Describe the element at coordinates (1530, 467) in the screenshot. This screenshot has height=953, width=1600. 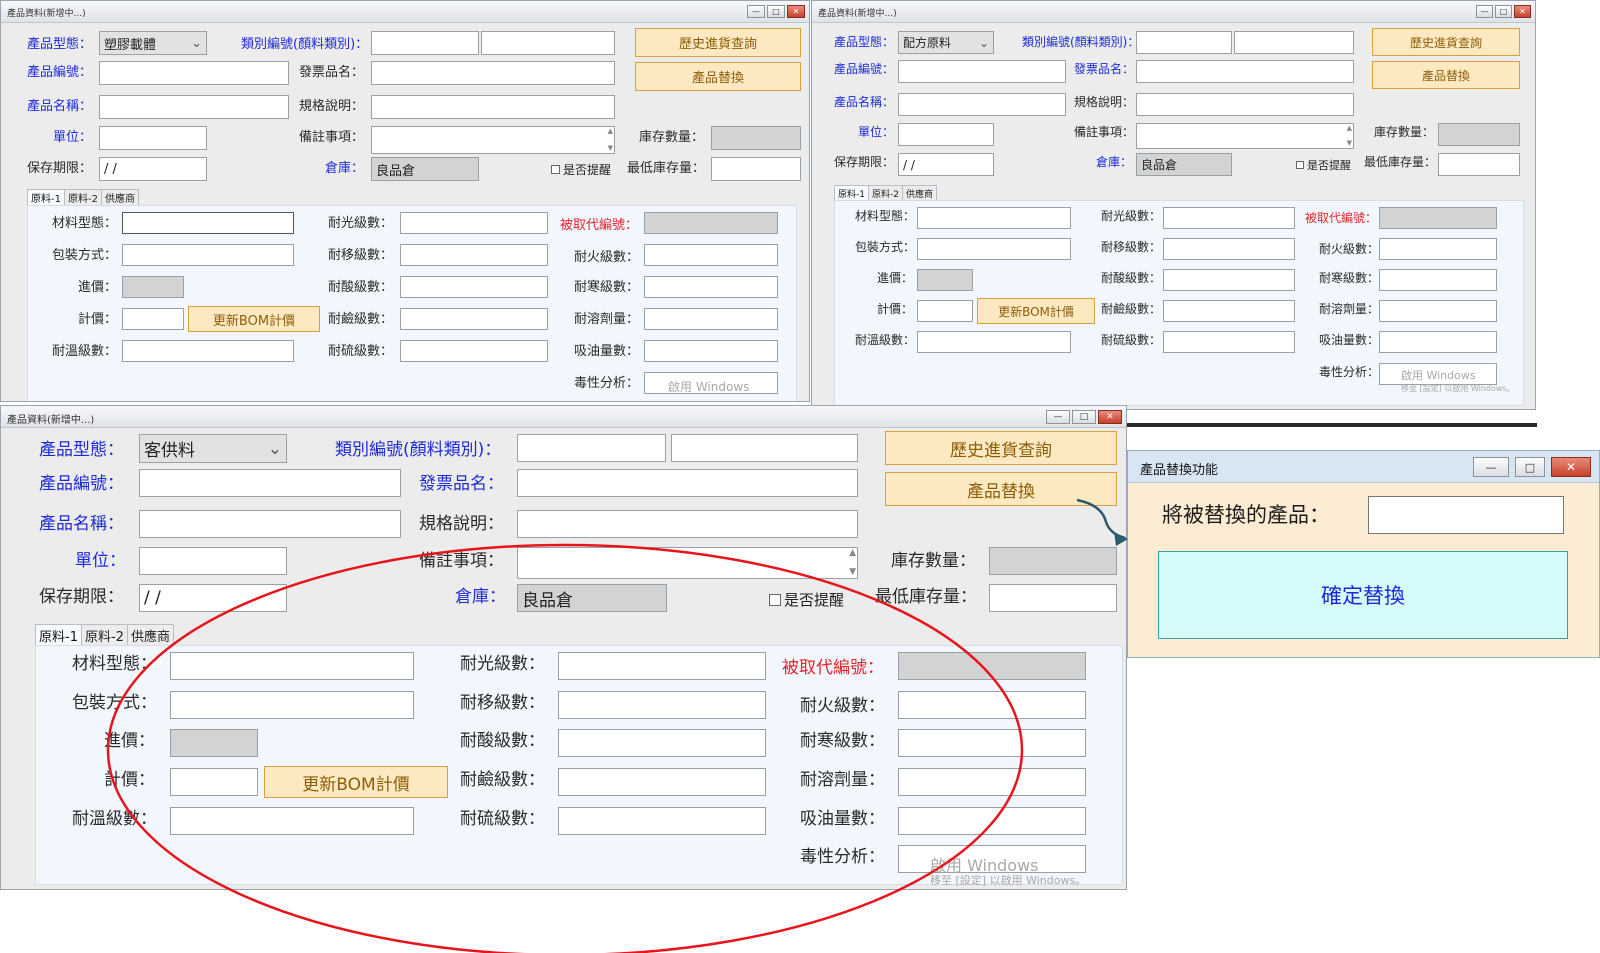
I see `dialog-maximize-button: □` at that location.